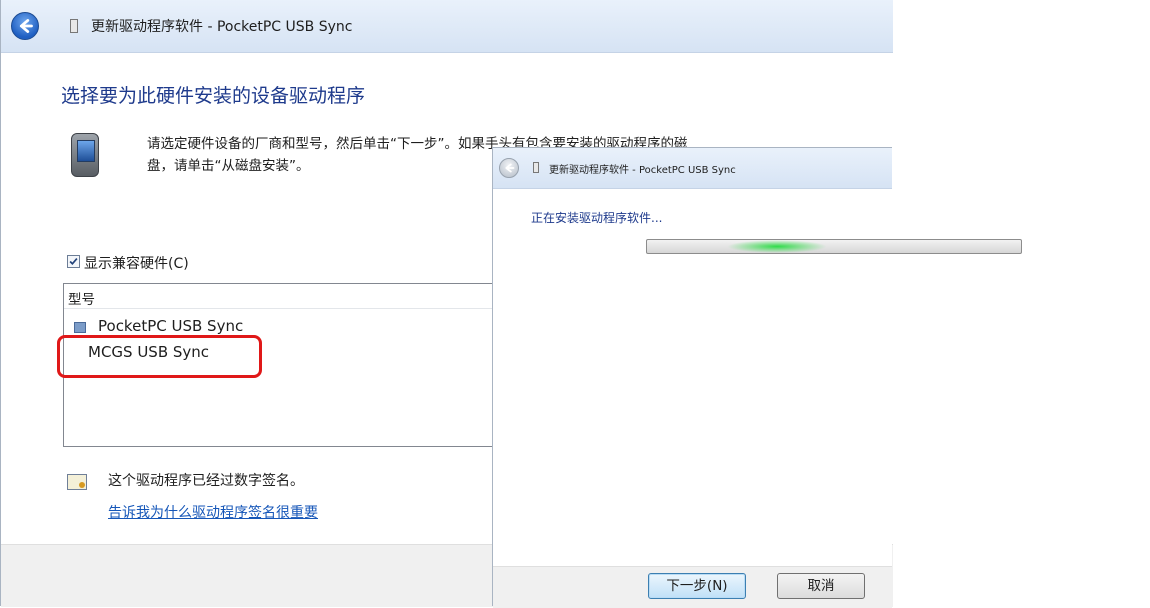 The height and width of the screenshot is (608, 1150). Describe the element at coordinates (170, 326) in the screenshot. I see `list-item: PocketPC USB Sync` at that location.